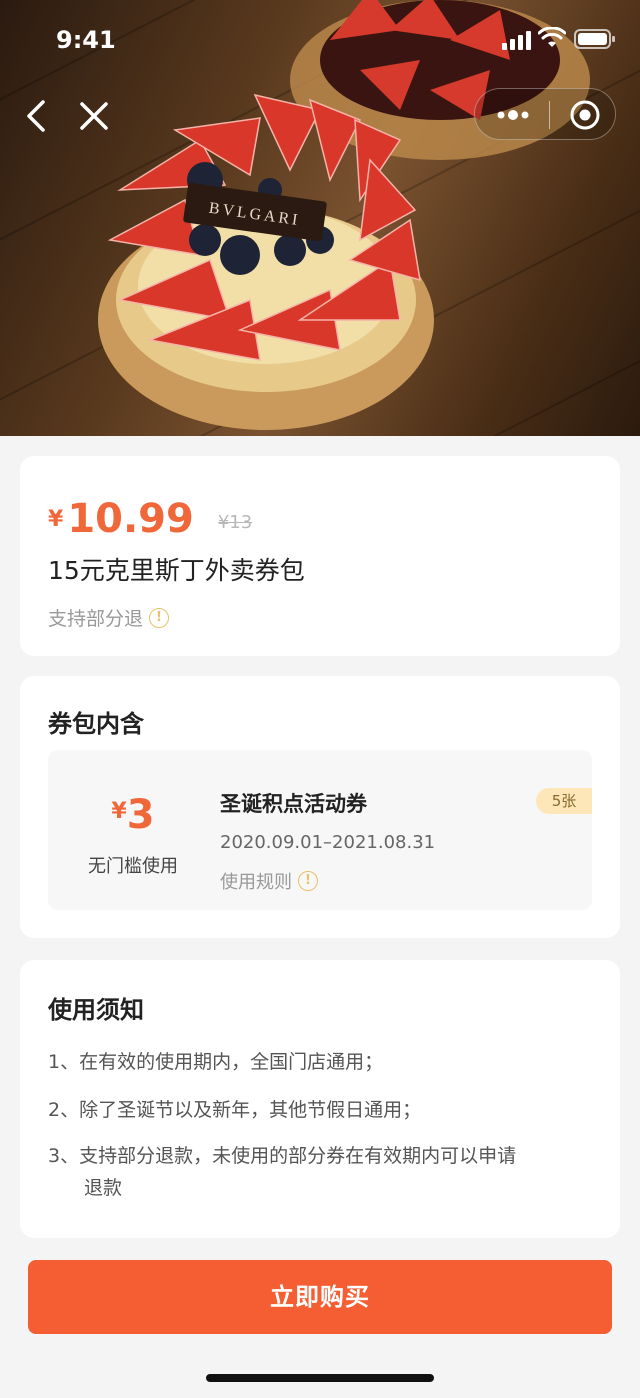 Image resolution: width=640 pixels, height=1398 pixels. Describe the element at coordinates (320, 40) in the screenshot. I see `status-bar: 9:41` at that location.